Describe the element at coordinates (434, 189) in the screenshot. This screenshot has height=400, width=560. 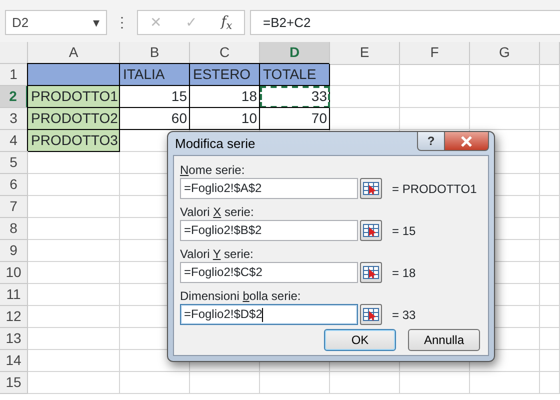
I see `result-value: = PRODOTTO1` at that location.